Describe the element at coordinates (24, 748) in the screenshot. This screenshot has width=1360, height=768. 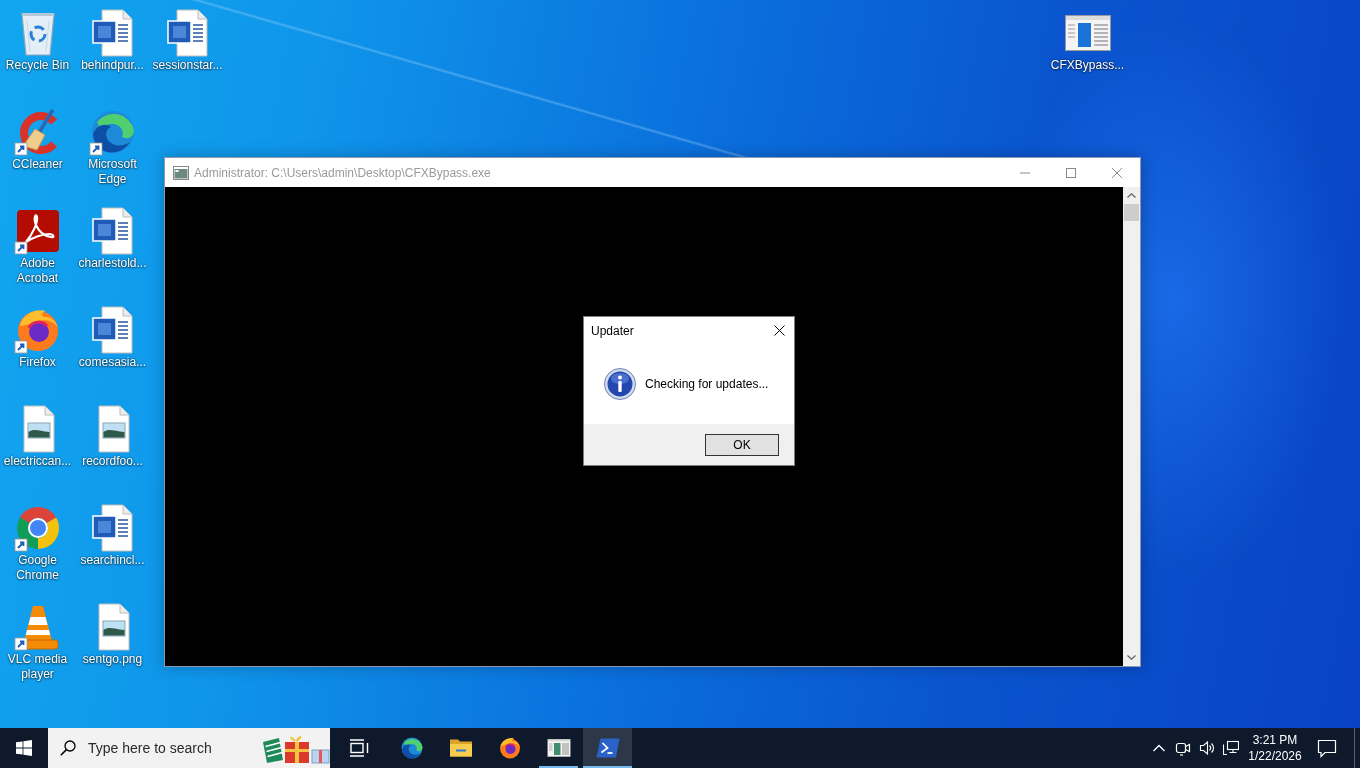
I see `windows-logo-icon` at that location.